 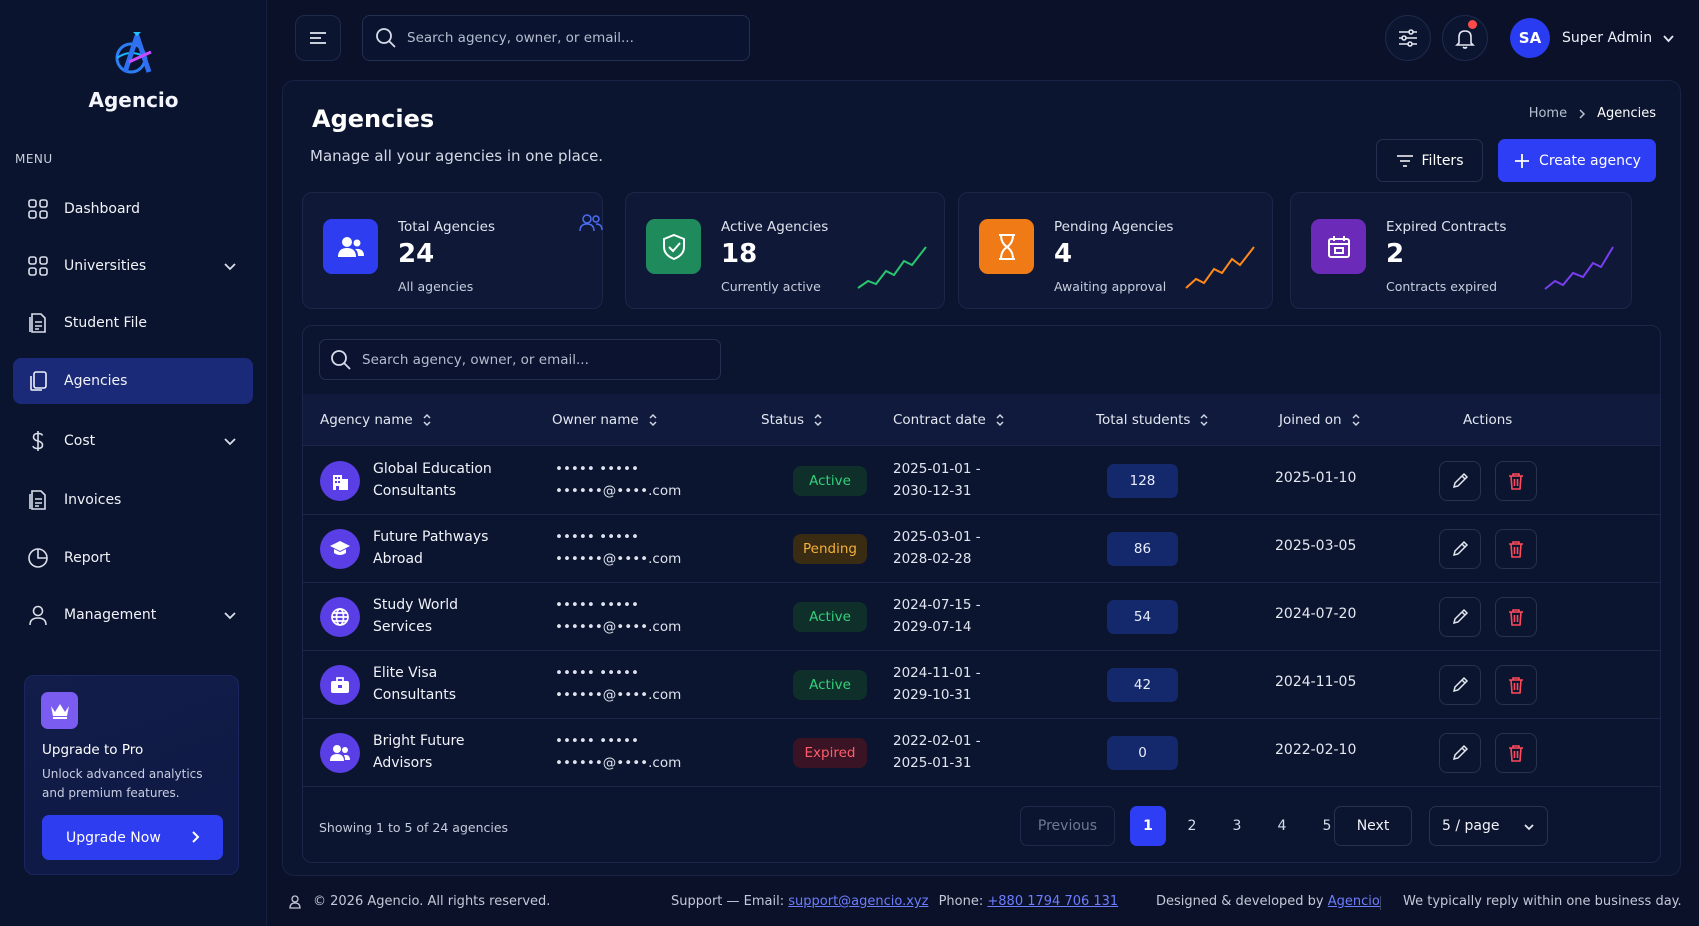 I want to click on user-menu: SA Super Admin, so click(x=1592, y=38).